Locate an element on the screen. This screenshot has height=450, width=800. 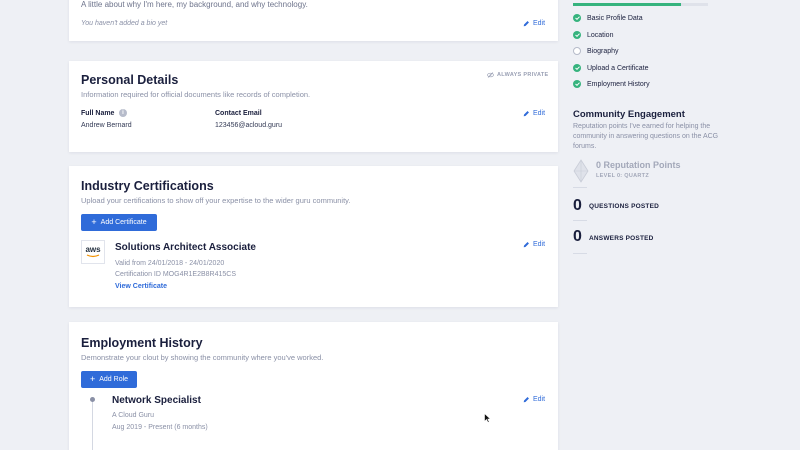
info-icon: i is located at coordinates (123, 113).